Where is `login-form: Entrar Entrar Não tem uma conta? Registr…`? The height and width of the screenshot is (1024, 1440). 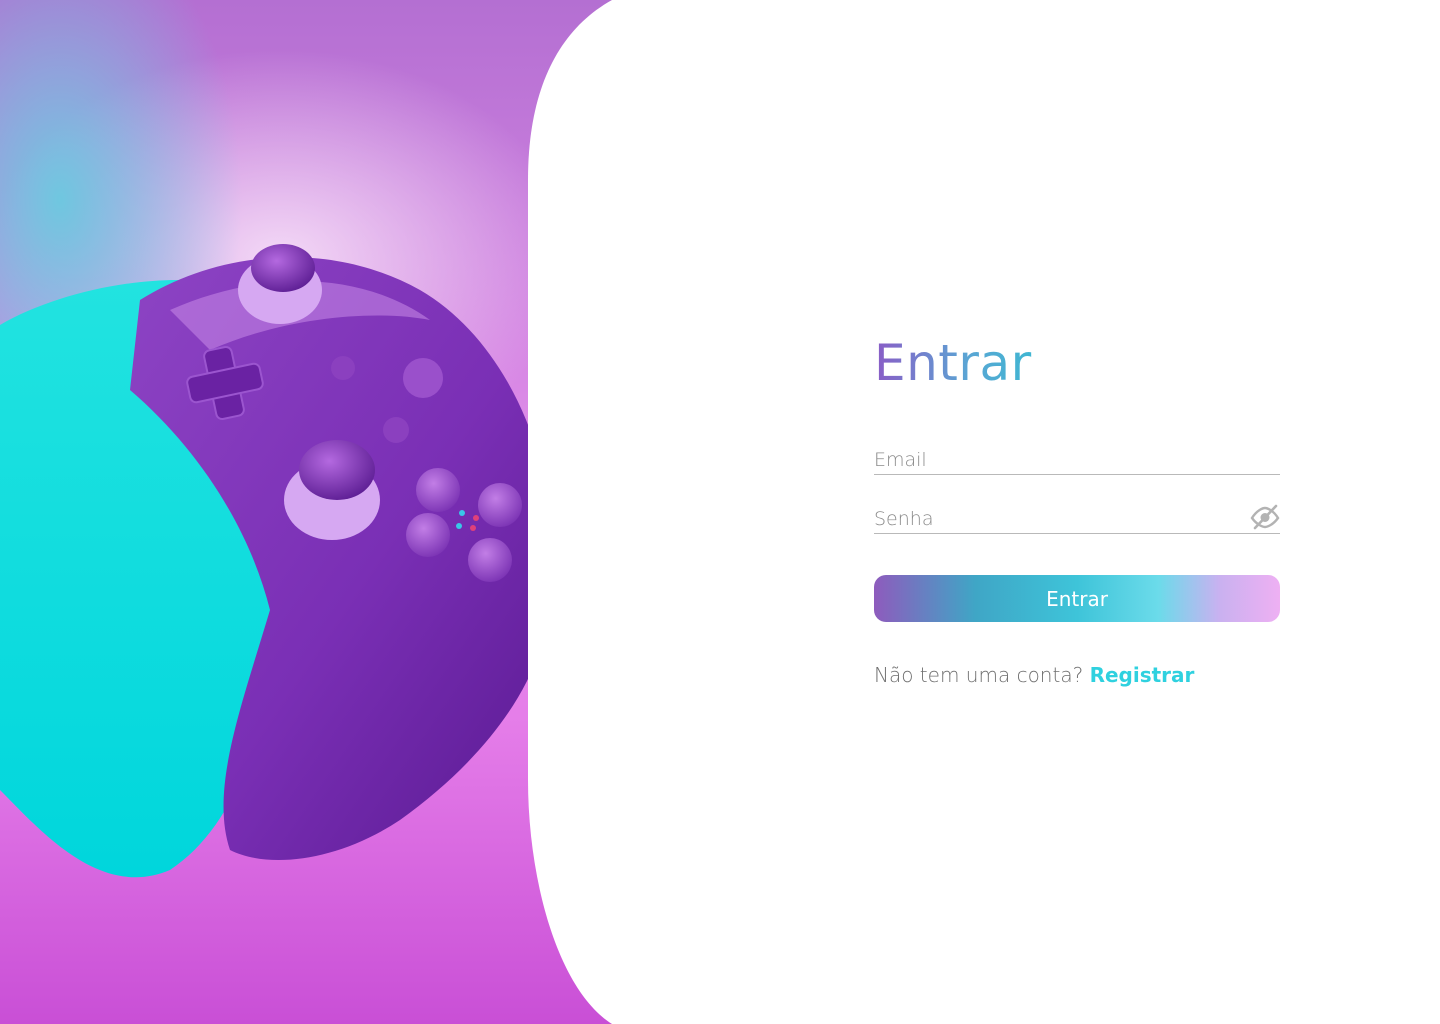
login-form: Entrar Entrar Não tem uma conta? Registr… is located at coordinates (1077, 508).